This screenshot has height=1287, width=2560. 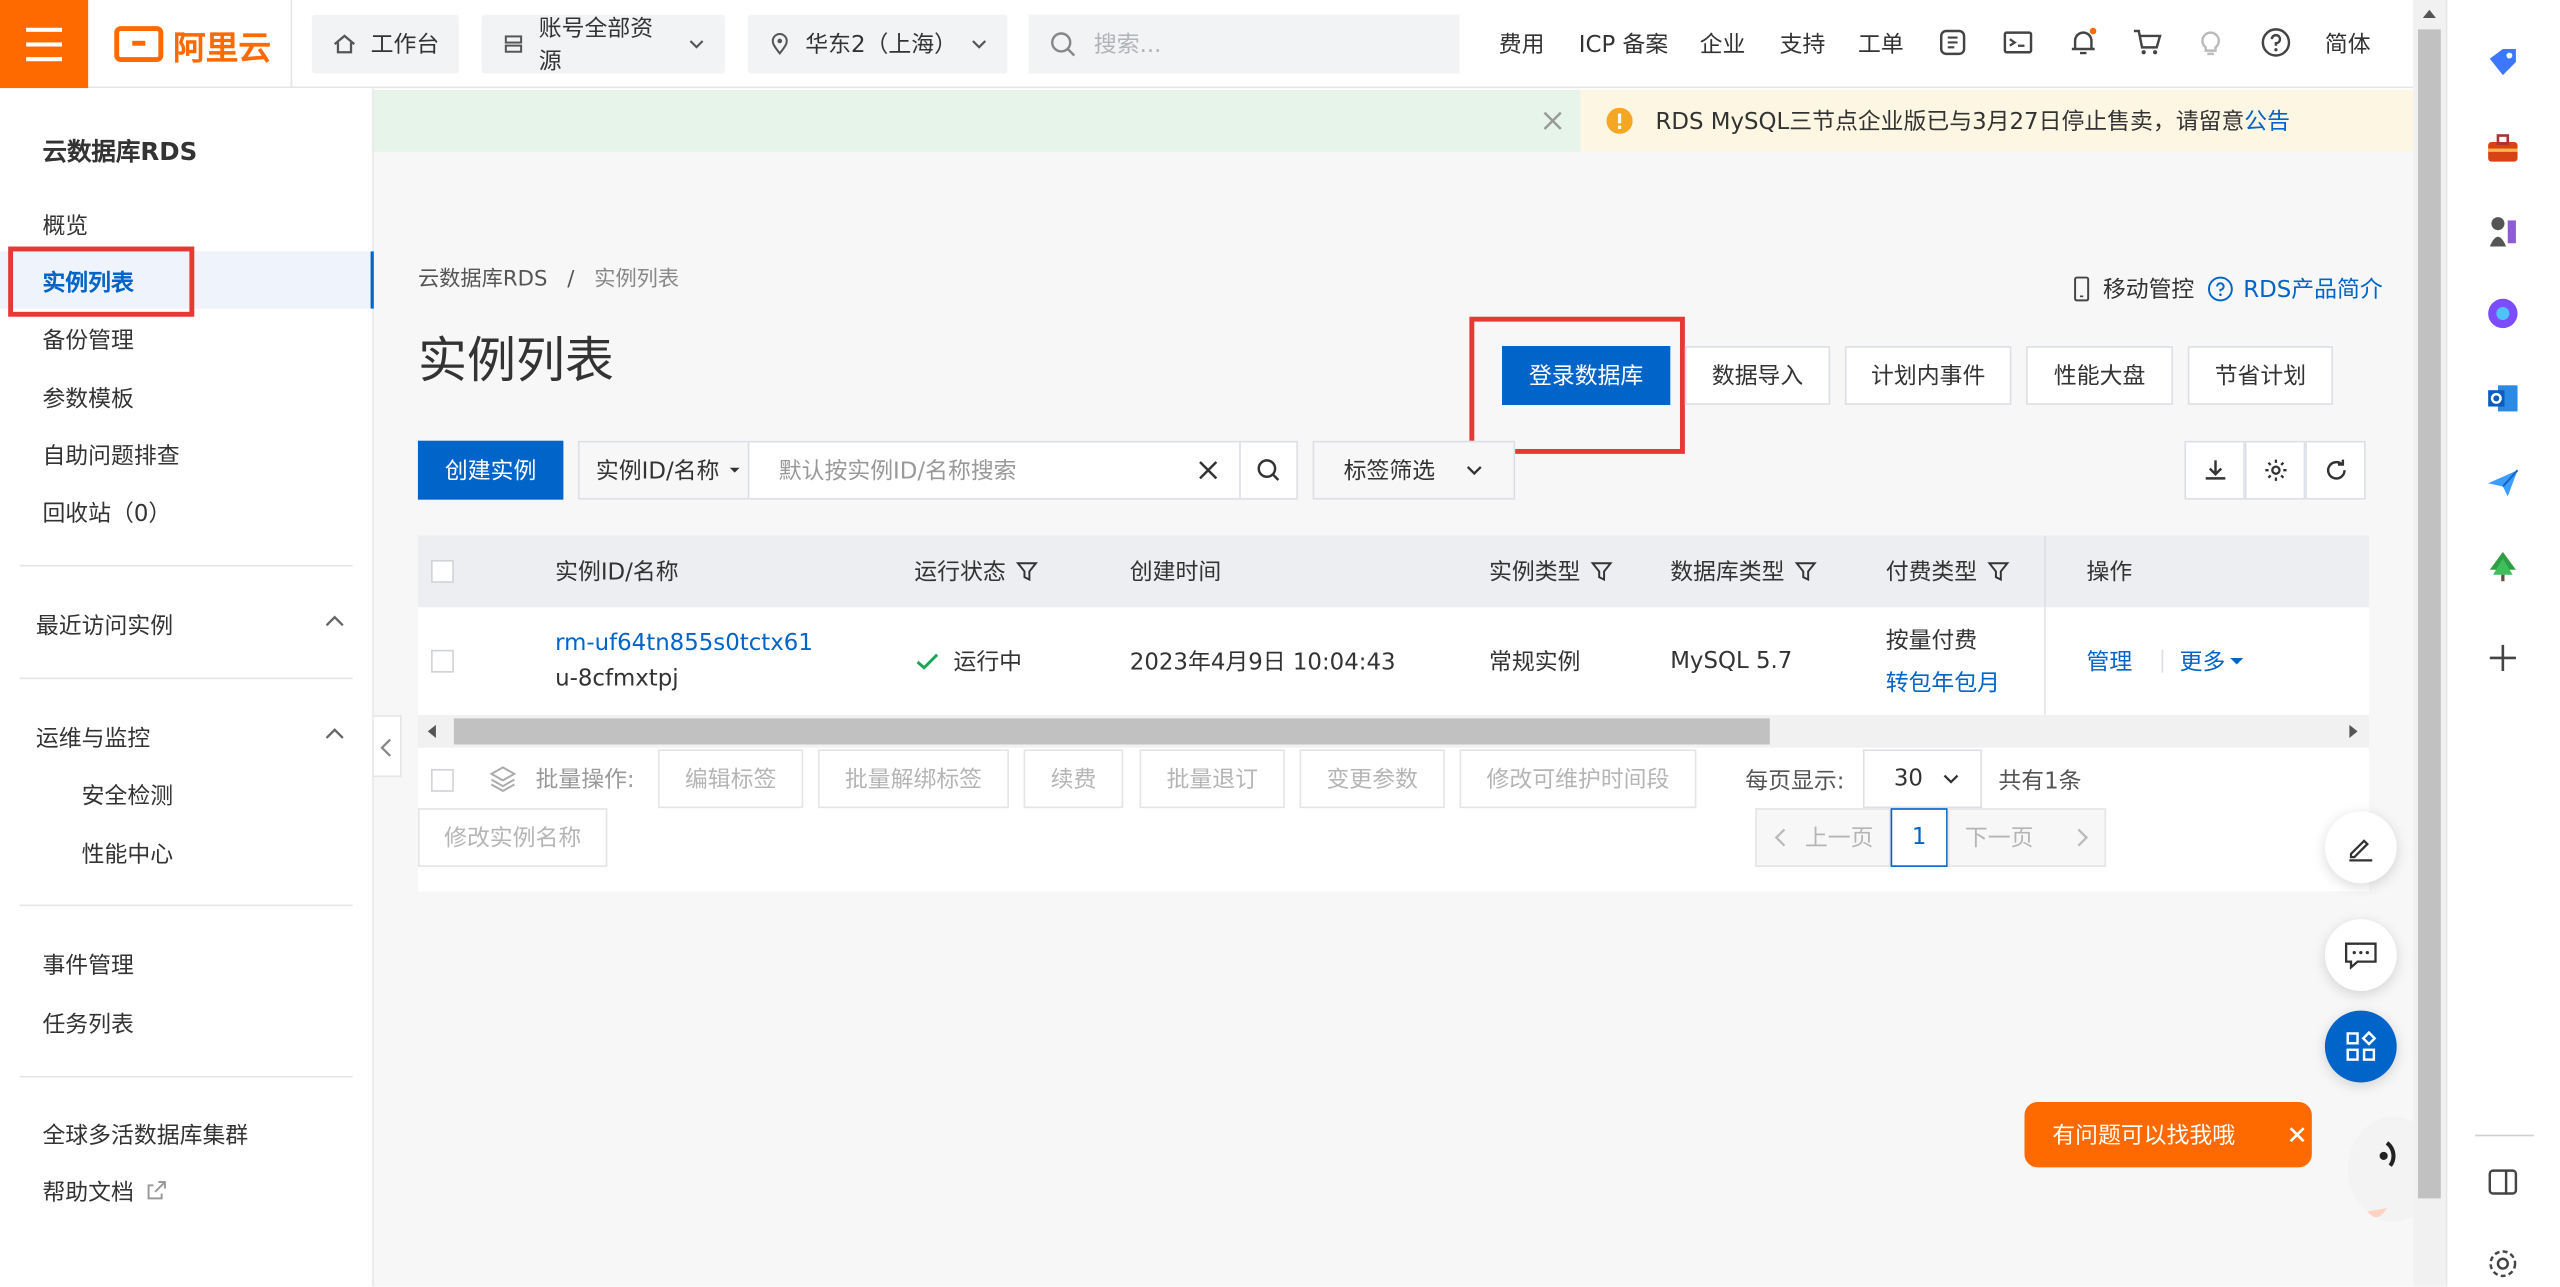 I want to click on chat-button, so click(x=2360, y=955).